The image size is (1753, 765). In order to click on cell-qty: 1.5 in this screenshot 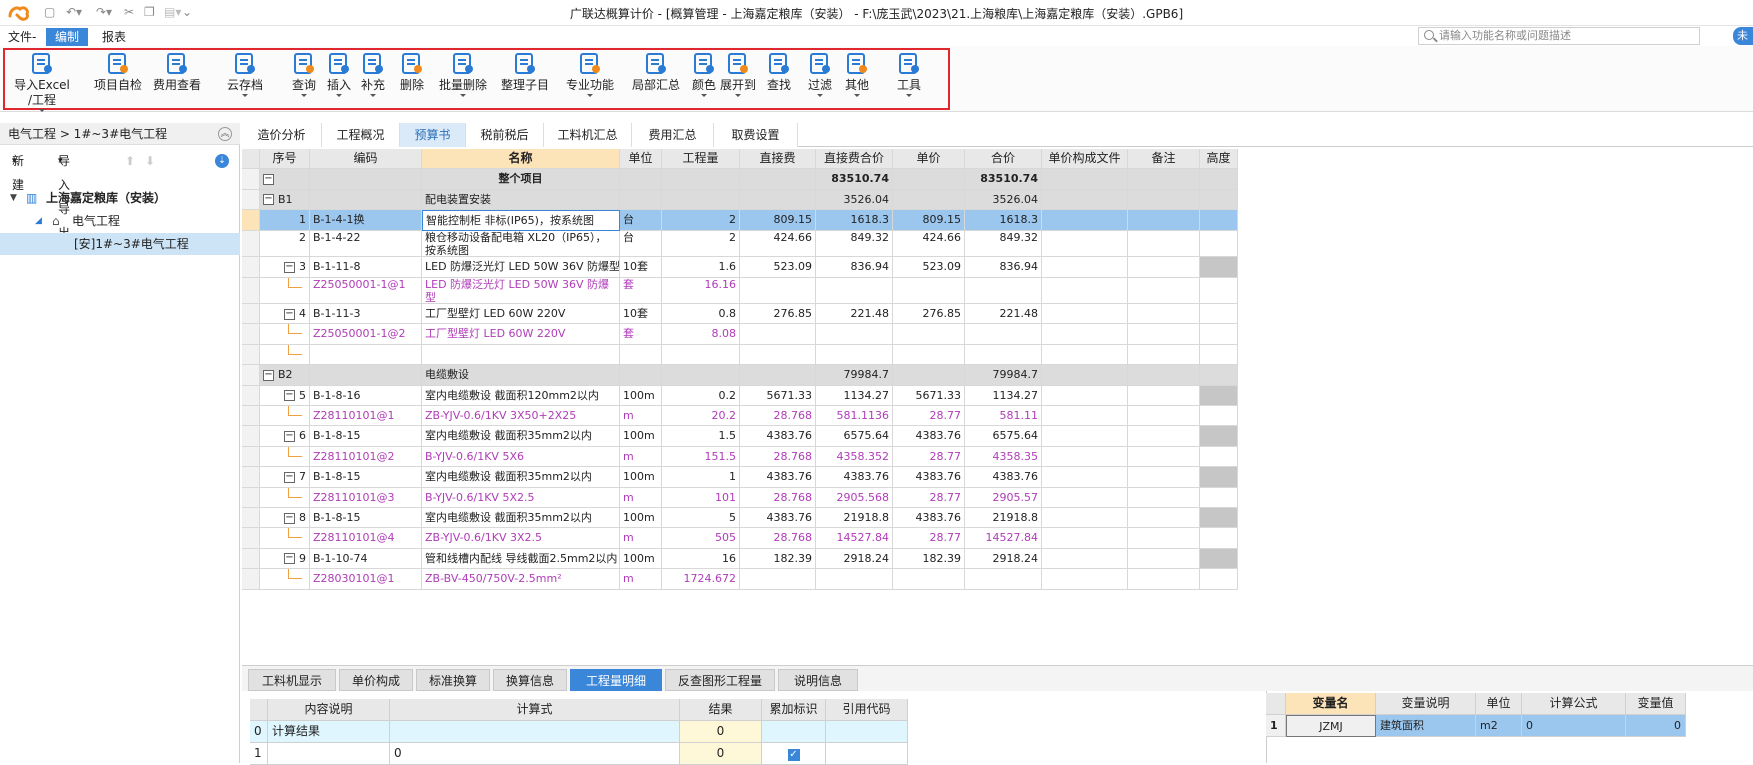, I will do `click(701, 436)`.